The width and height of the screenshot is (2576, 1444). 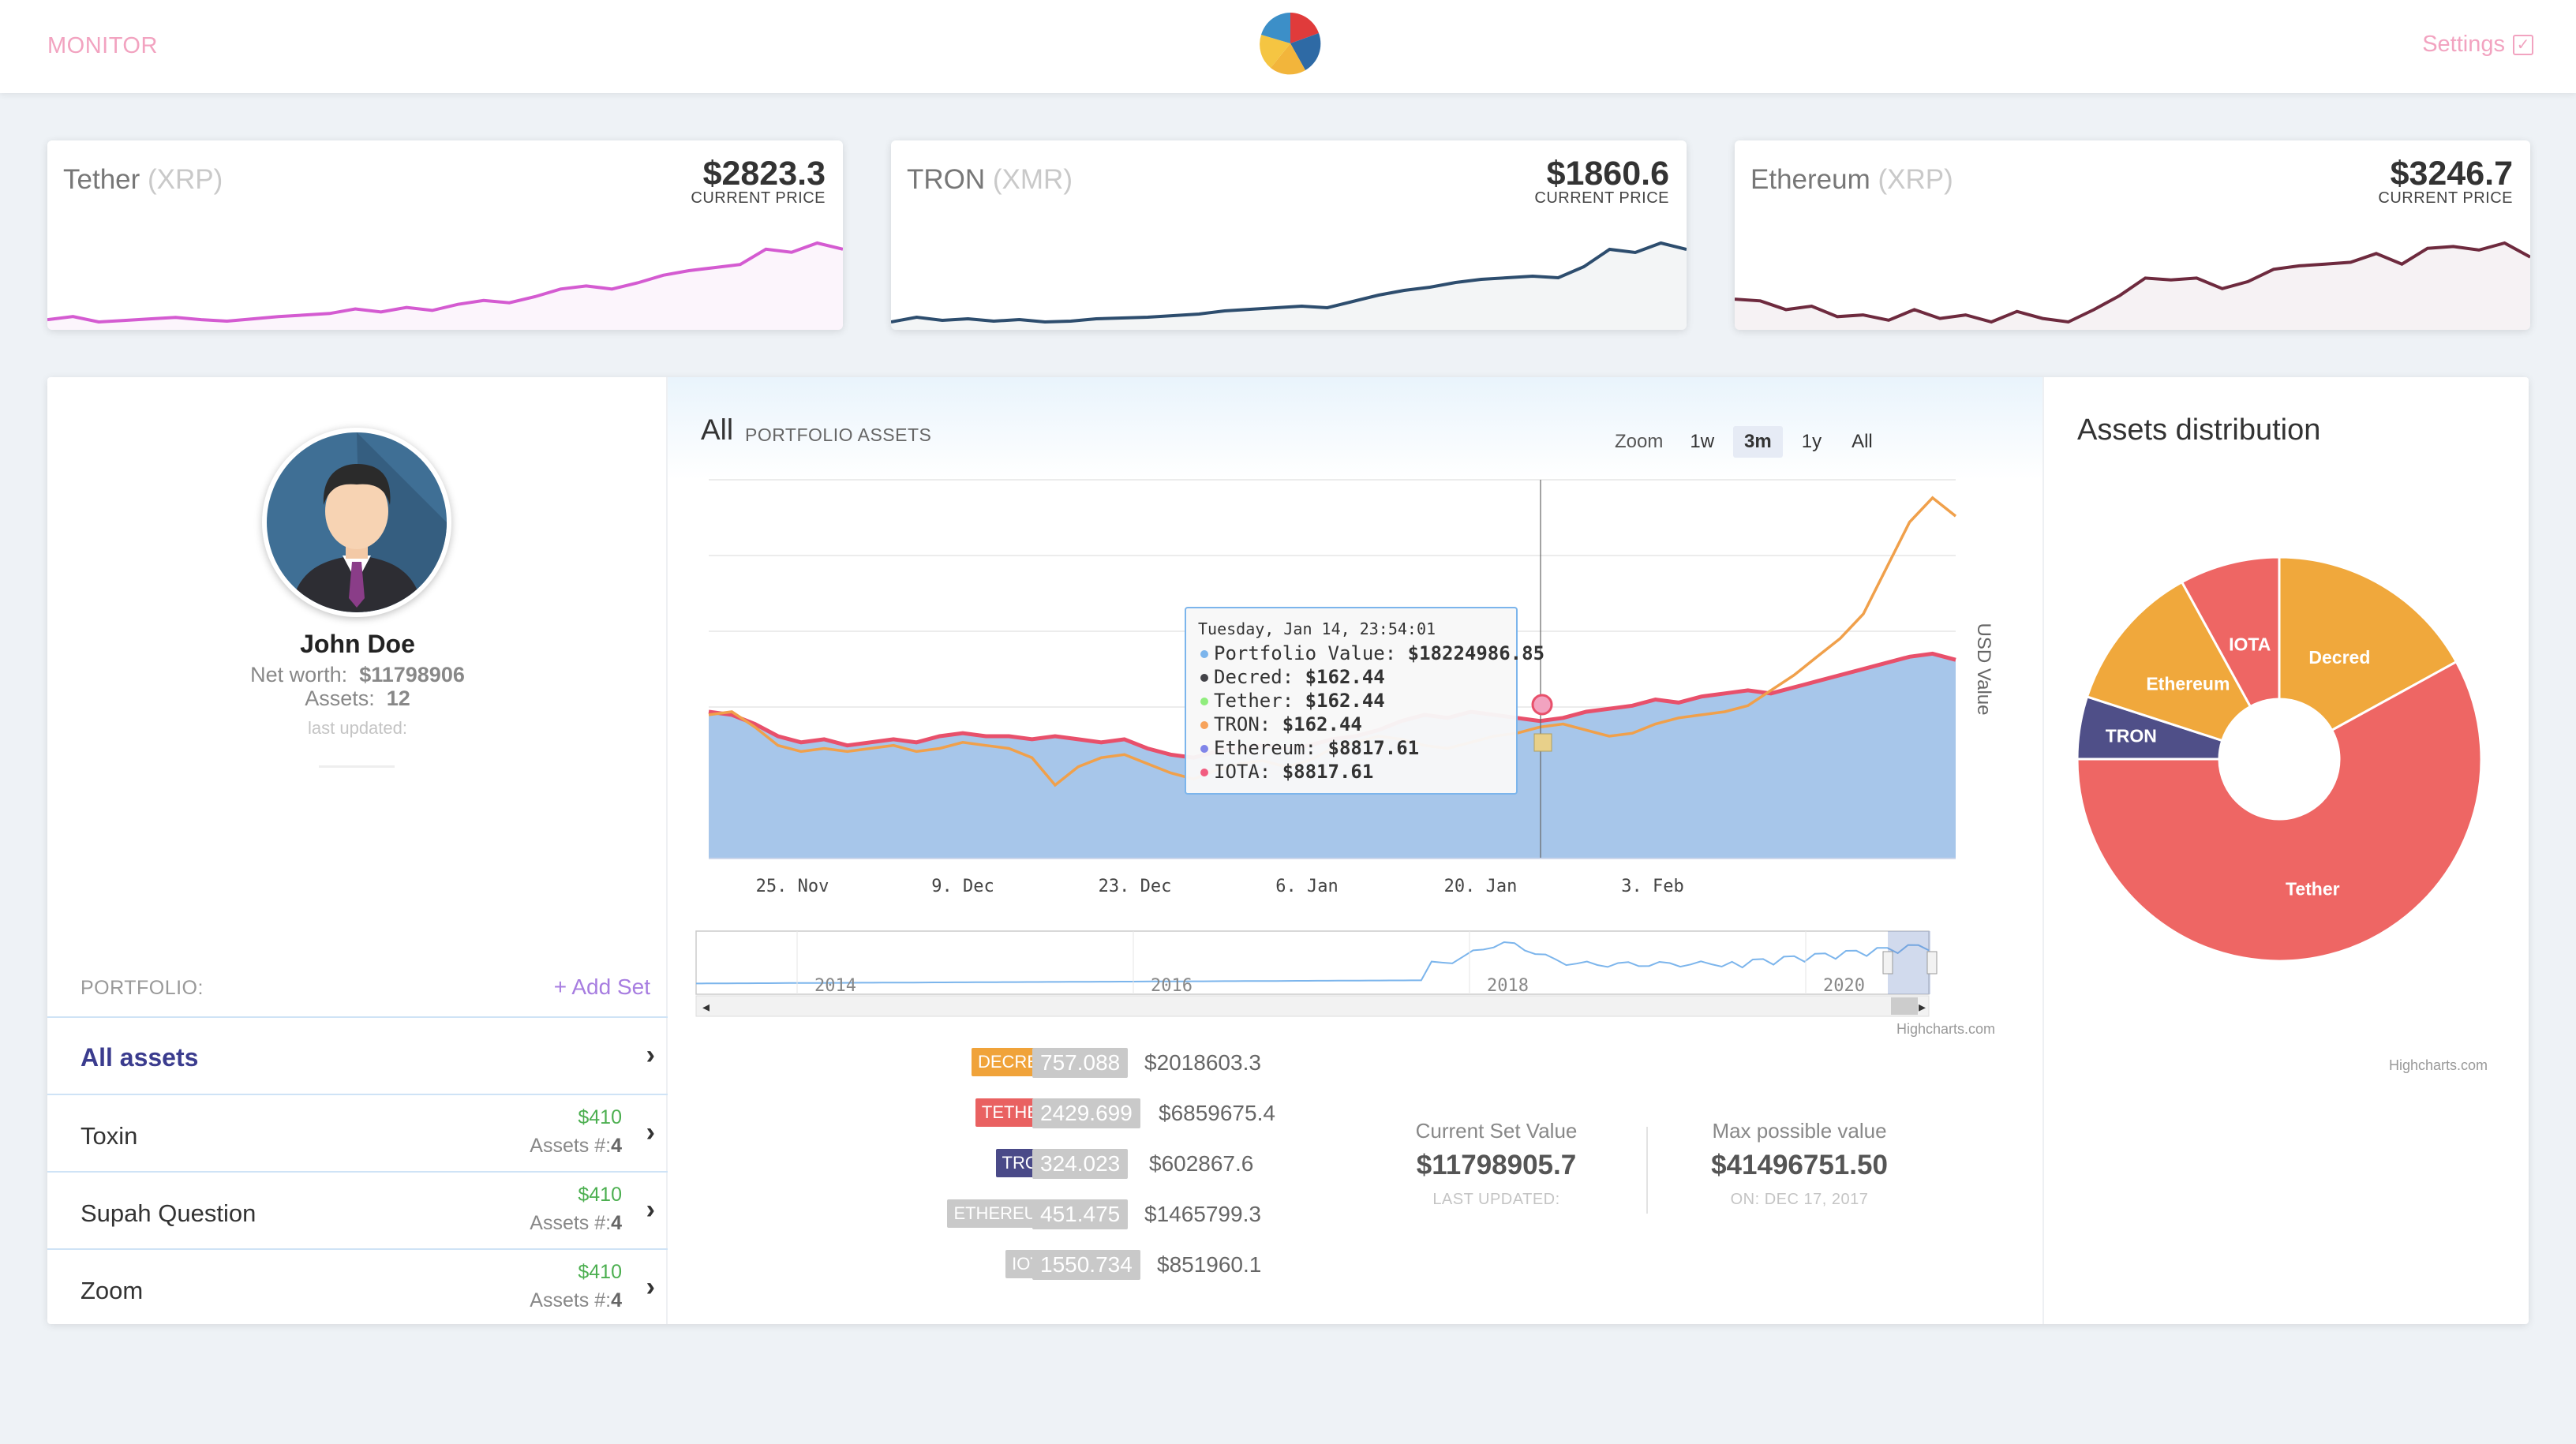 I want to click on scroll-right-icon: ▸, so click(x=1922, y=1007).